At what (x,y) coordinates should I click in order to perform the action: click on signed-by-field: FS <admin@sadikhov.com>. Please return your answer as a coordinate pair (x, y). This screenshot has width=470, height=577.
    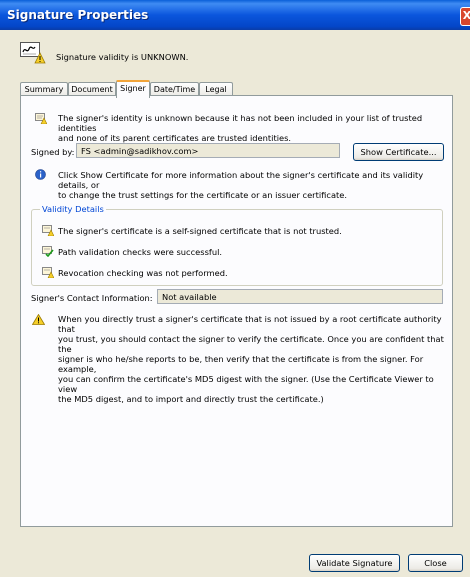
    Looking at the image, I should click on (208, 150).